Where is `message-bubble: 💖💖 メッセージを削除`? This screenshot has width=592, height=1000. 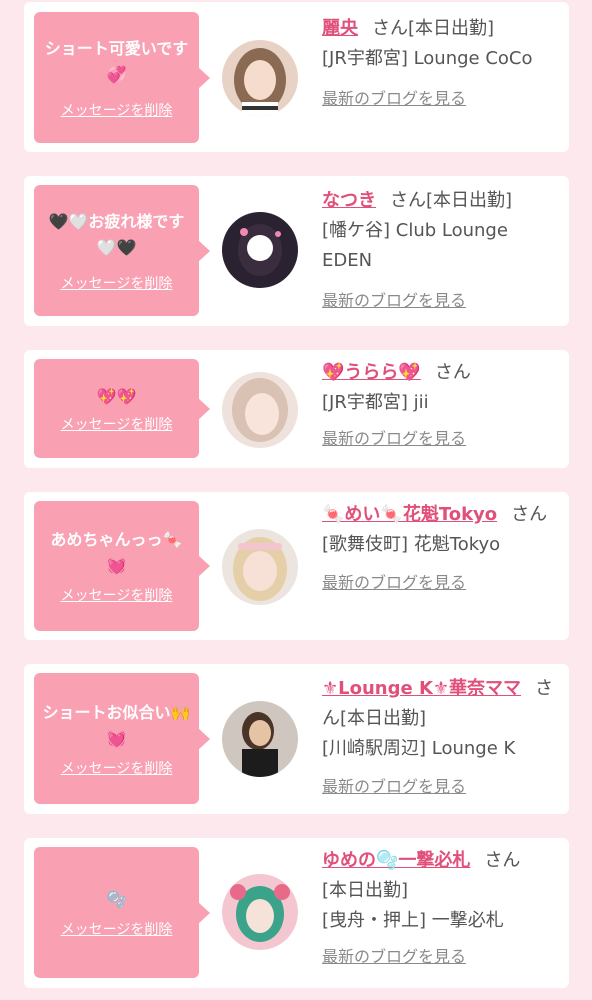
message-bubble: 💖💖 メッセージを削除 is located at coordinates (122, 408).